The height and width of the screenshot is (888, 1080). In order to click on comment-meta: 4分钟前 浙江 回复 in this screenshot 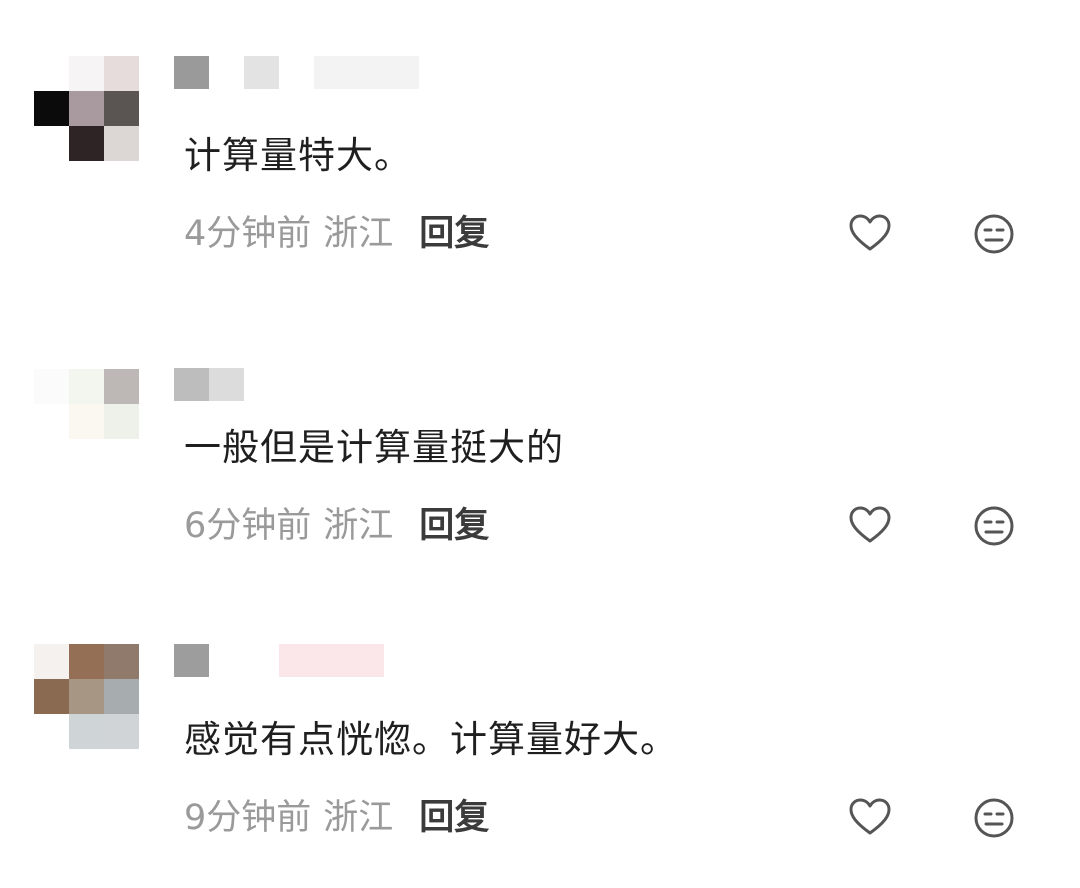, I will do `click(336, 234)`.